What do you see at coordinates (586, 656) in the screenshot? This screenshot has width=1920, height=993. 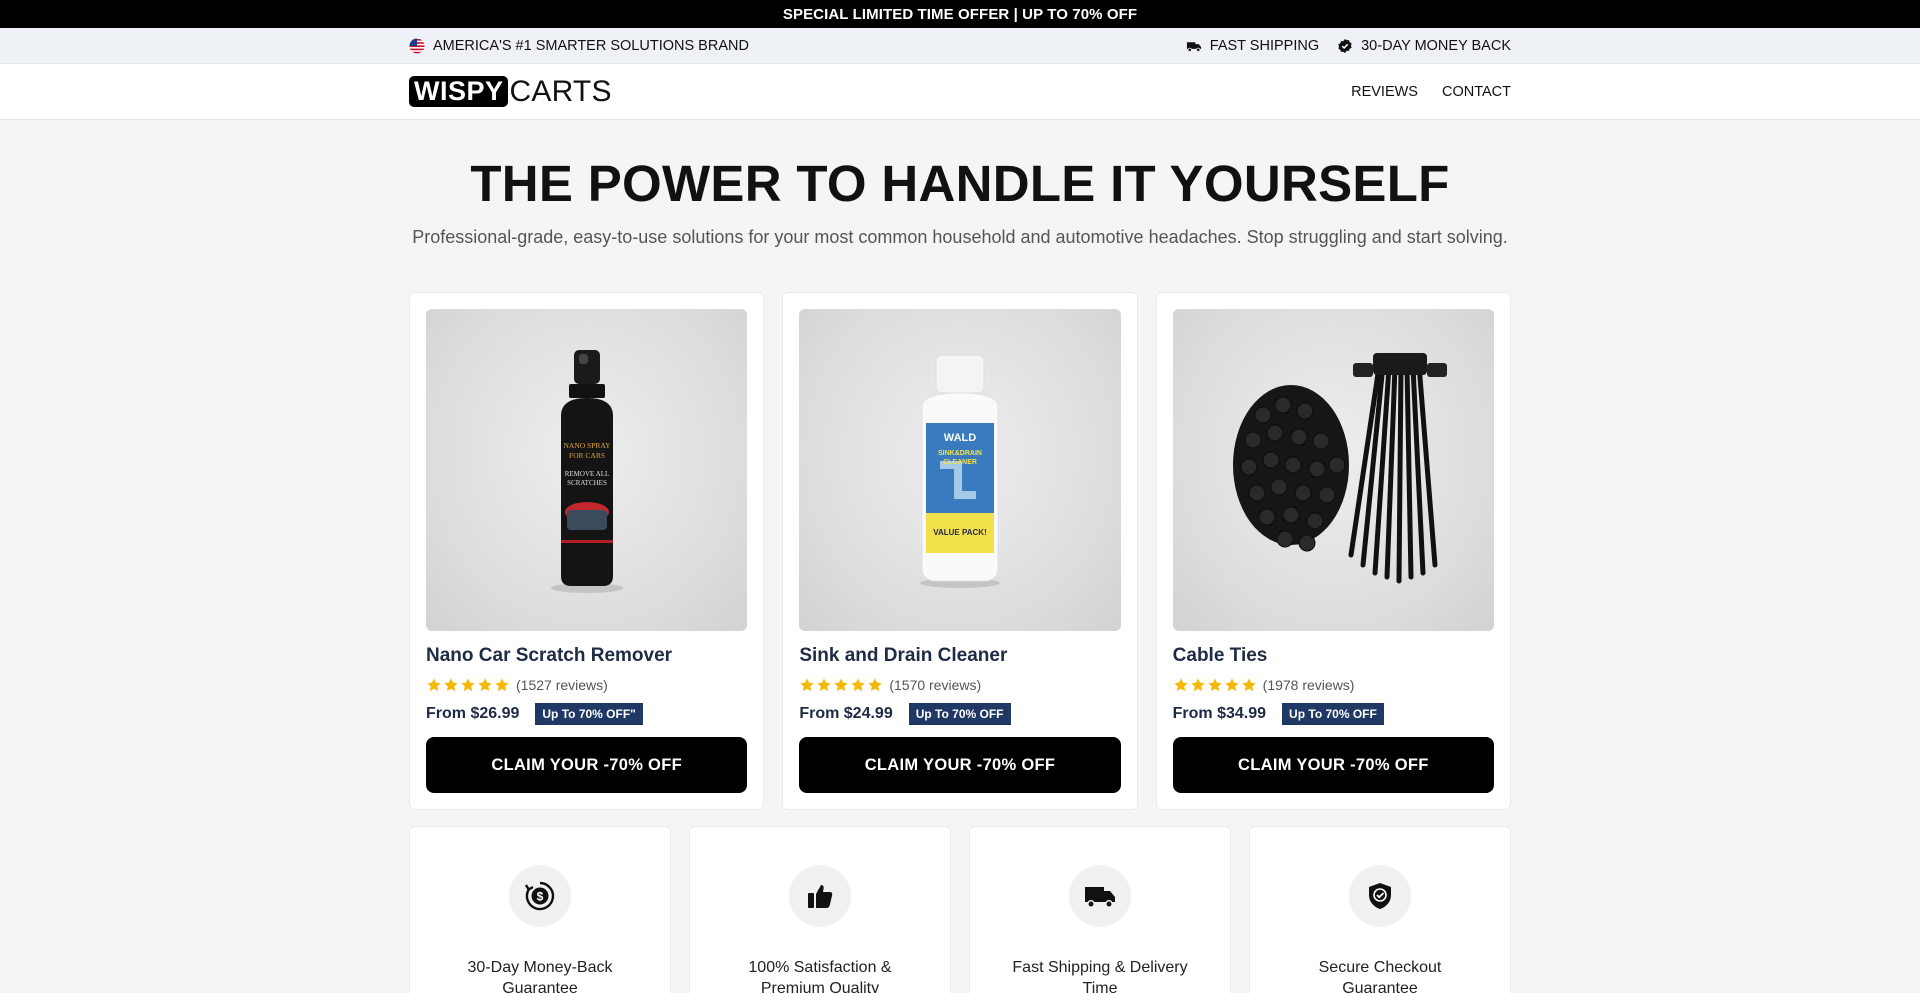 I see `product-name: Nano Car Scratch Remover` at bounding box center [586, 656].